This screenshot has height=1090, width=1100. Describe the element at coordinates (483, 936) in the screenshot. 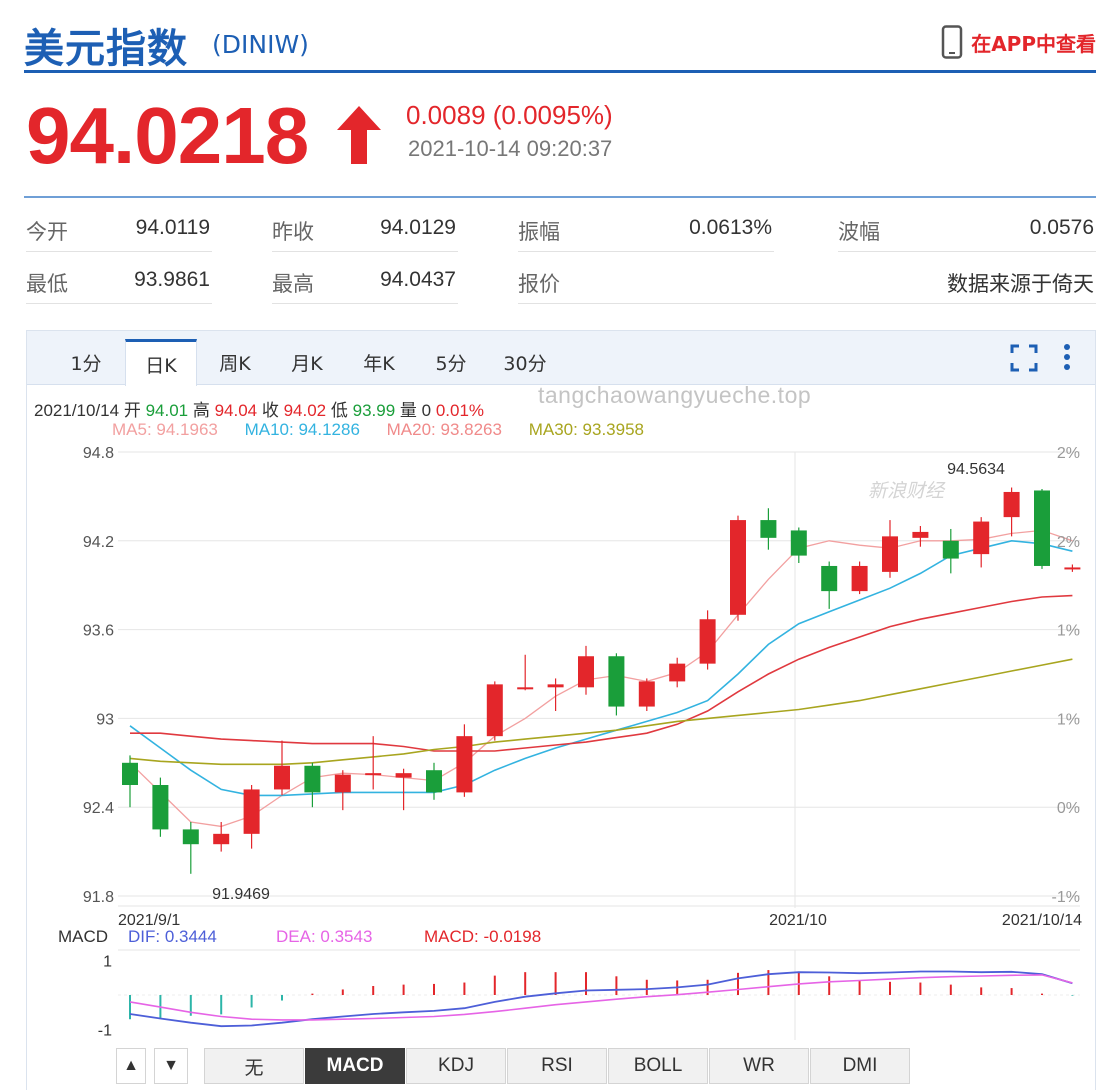

I see `macd-value-legend: MACD: -0.0198` at that location.